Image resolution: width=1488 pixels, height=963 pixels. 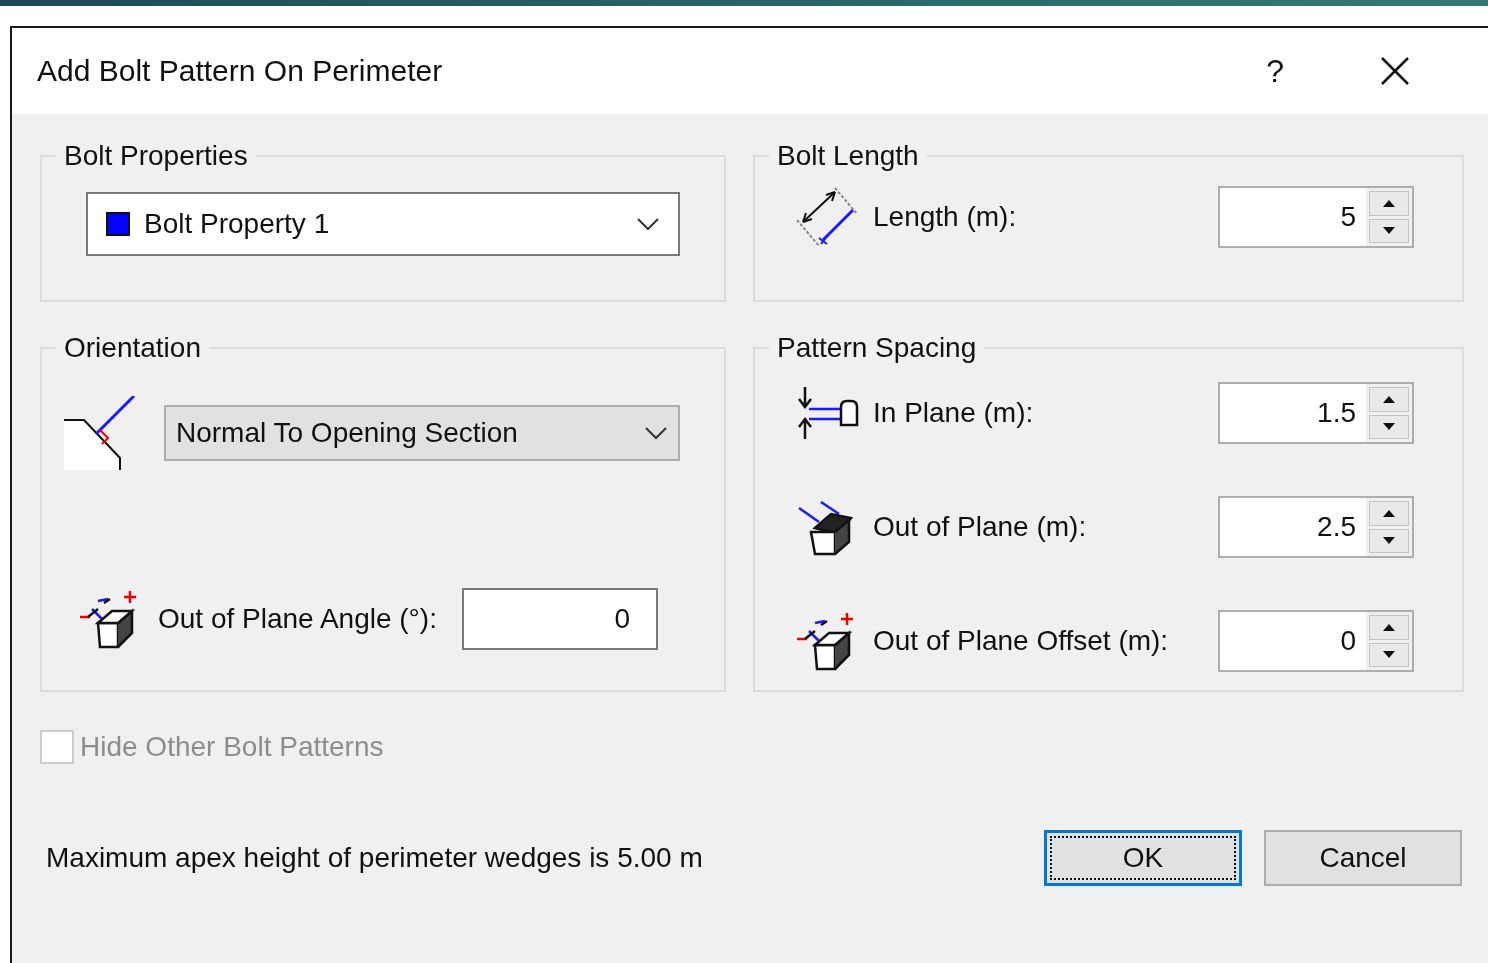 I want to click on group-title: Bolt Properties, so click(x=156, y=156).